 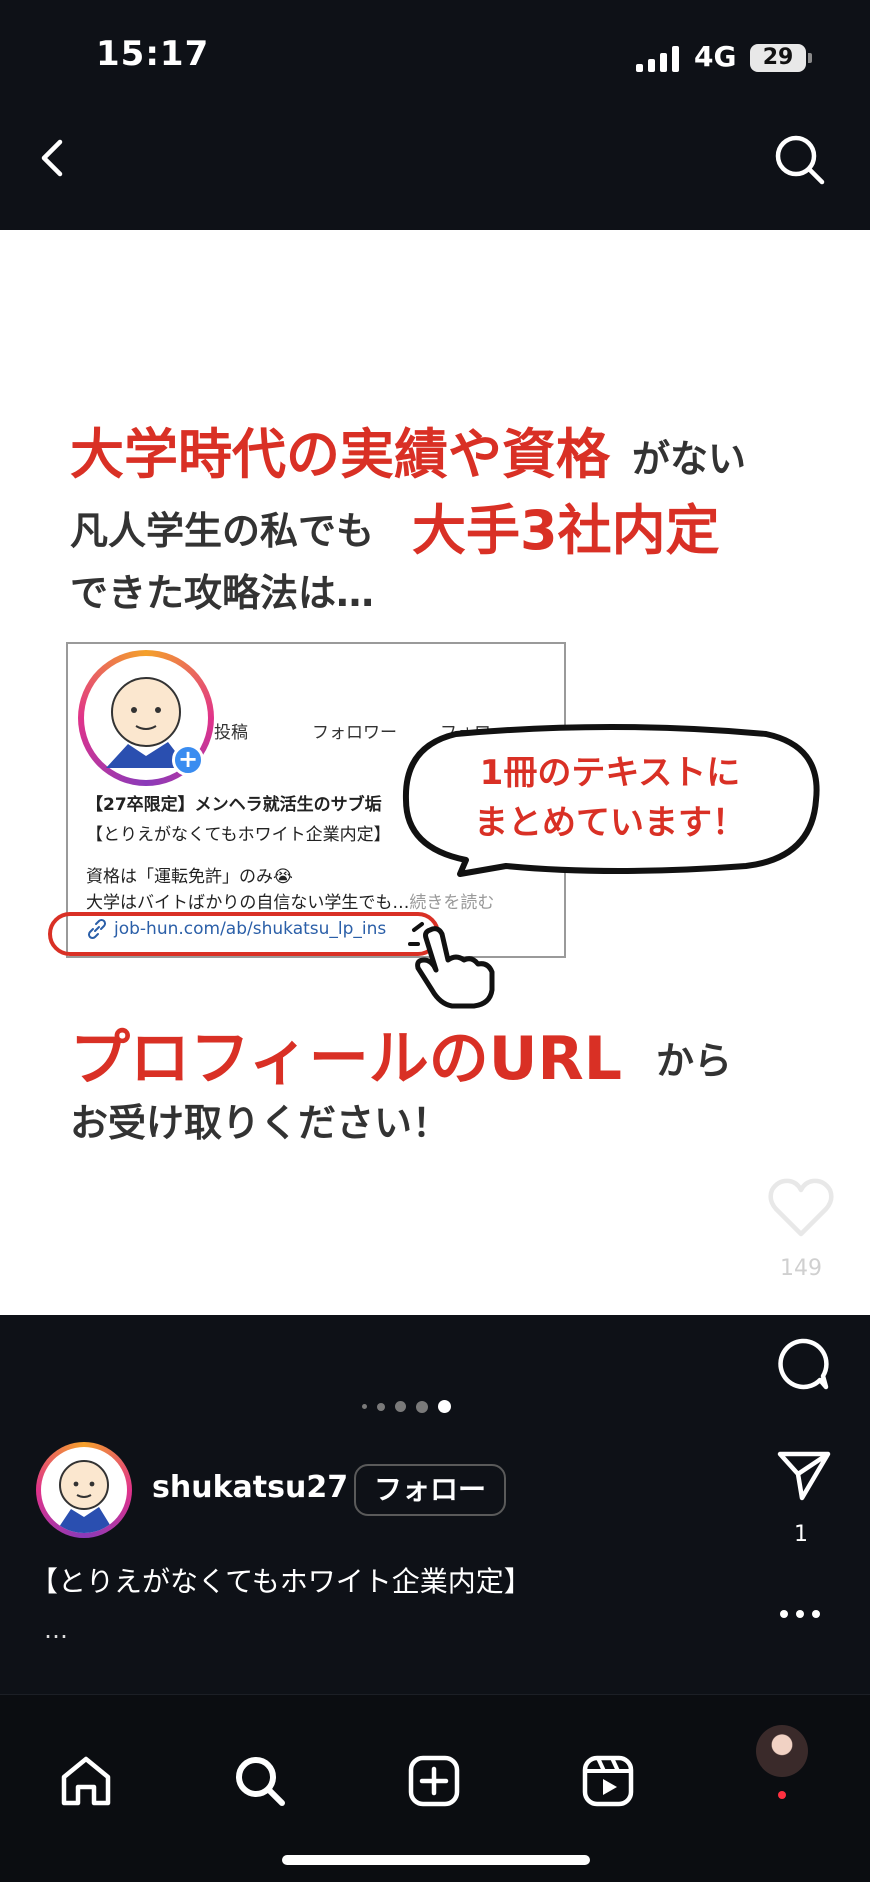 I want to click on comment-button, so click(x=802, y=1364).